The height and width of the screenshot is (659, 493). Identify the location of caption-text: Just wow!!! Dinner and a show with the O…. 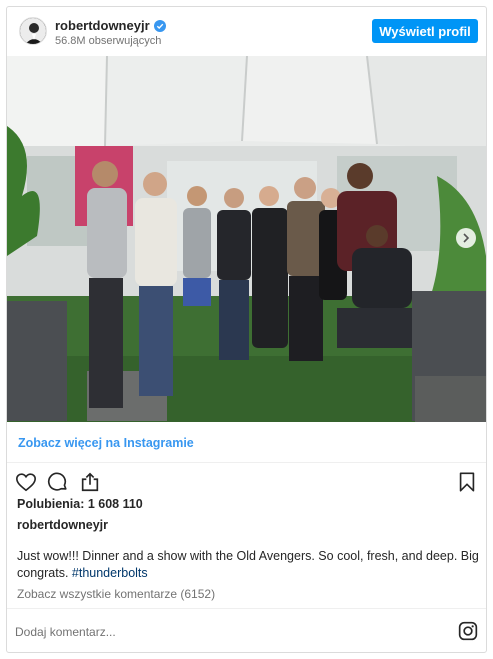
(248, 565).